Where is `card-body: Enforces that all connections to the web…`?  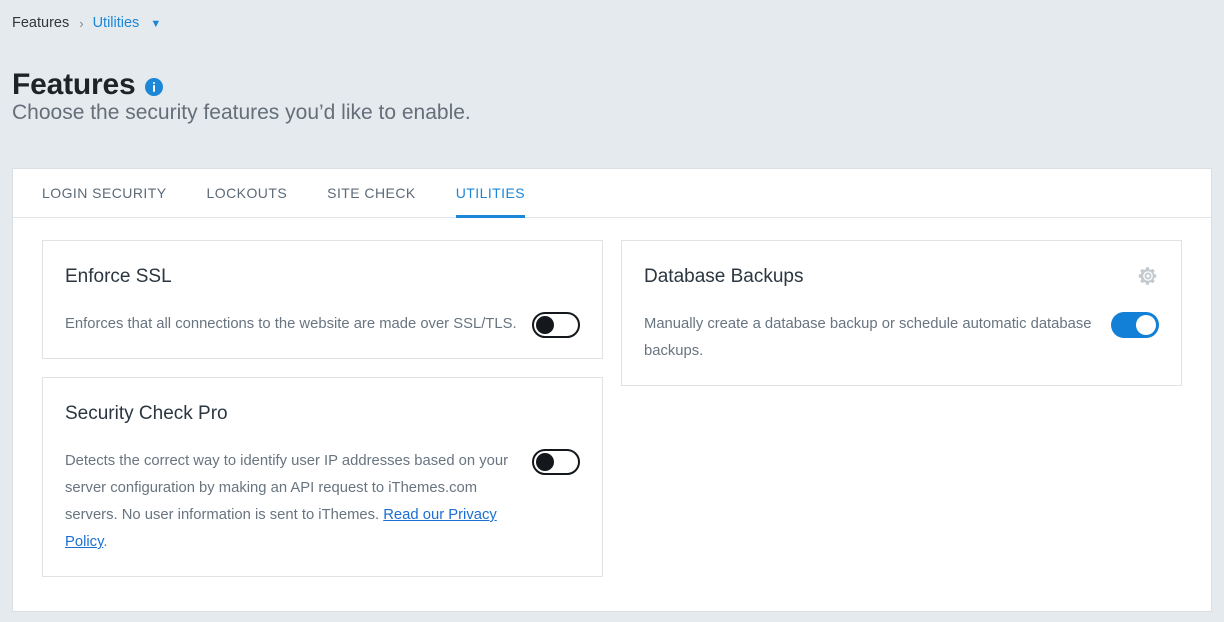 card-body: Enforces that all connections to the web… is located at coordinates (322, 324).